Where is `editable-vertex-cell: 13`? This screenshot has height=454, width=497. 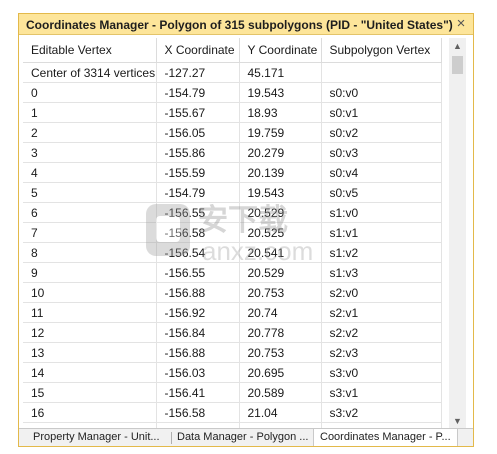
editable-vertex-cell: 13 is located at coordinates (90, 352).